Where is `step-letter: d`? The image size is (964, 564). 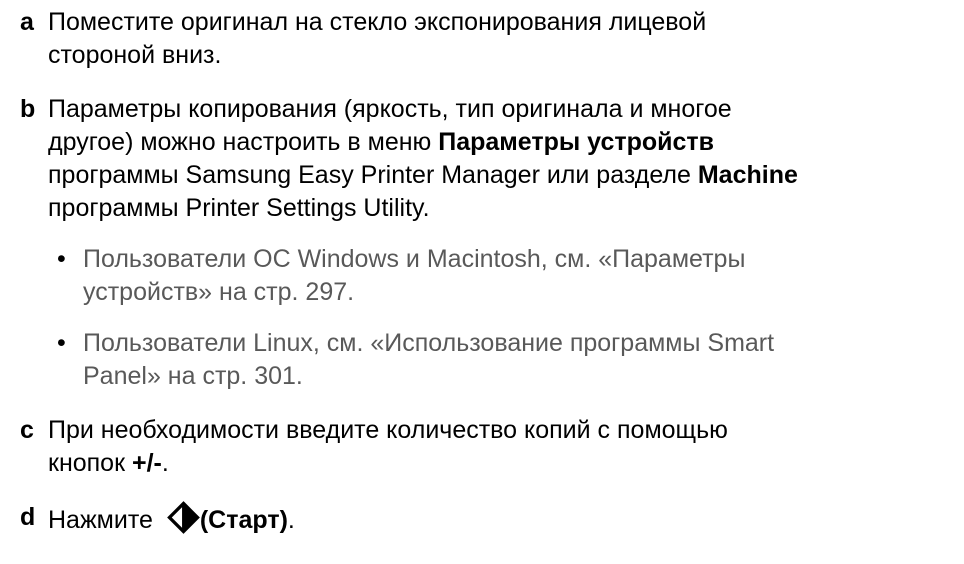
step-letter: d is located at coordinates (28, 517).